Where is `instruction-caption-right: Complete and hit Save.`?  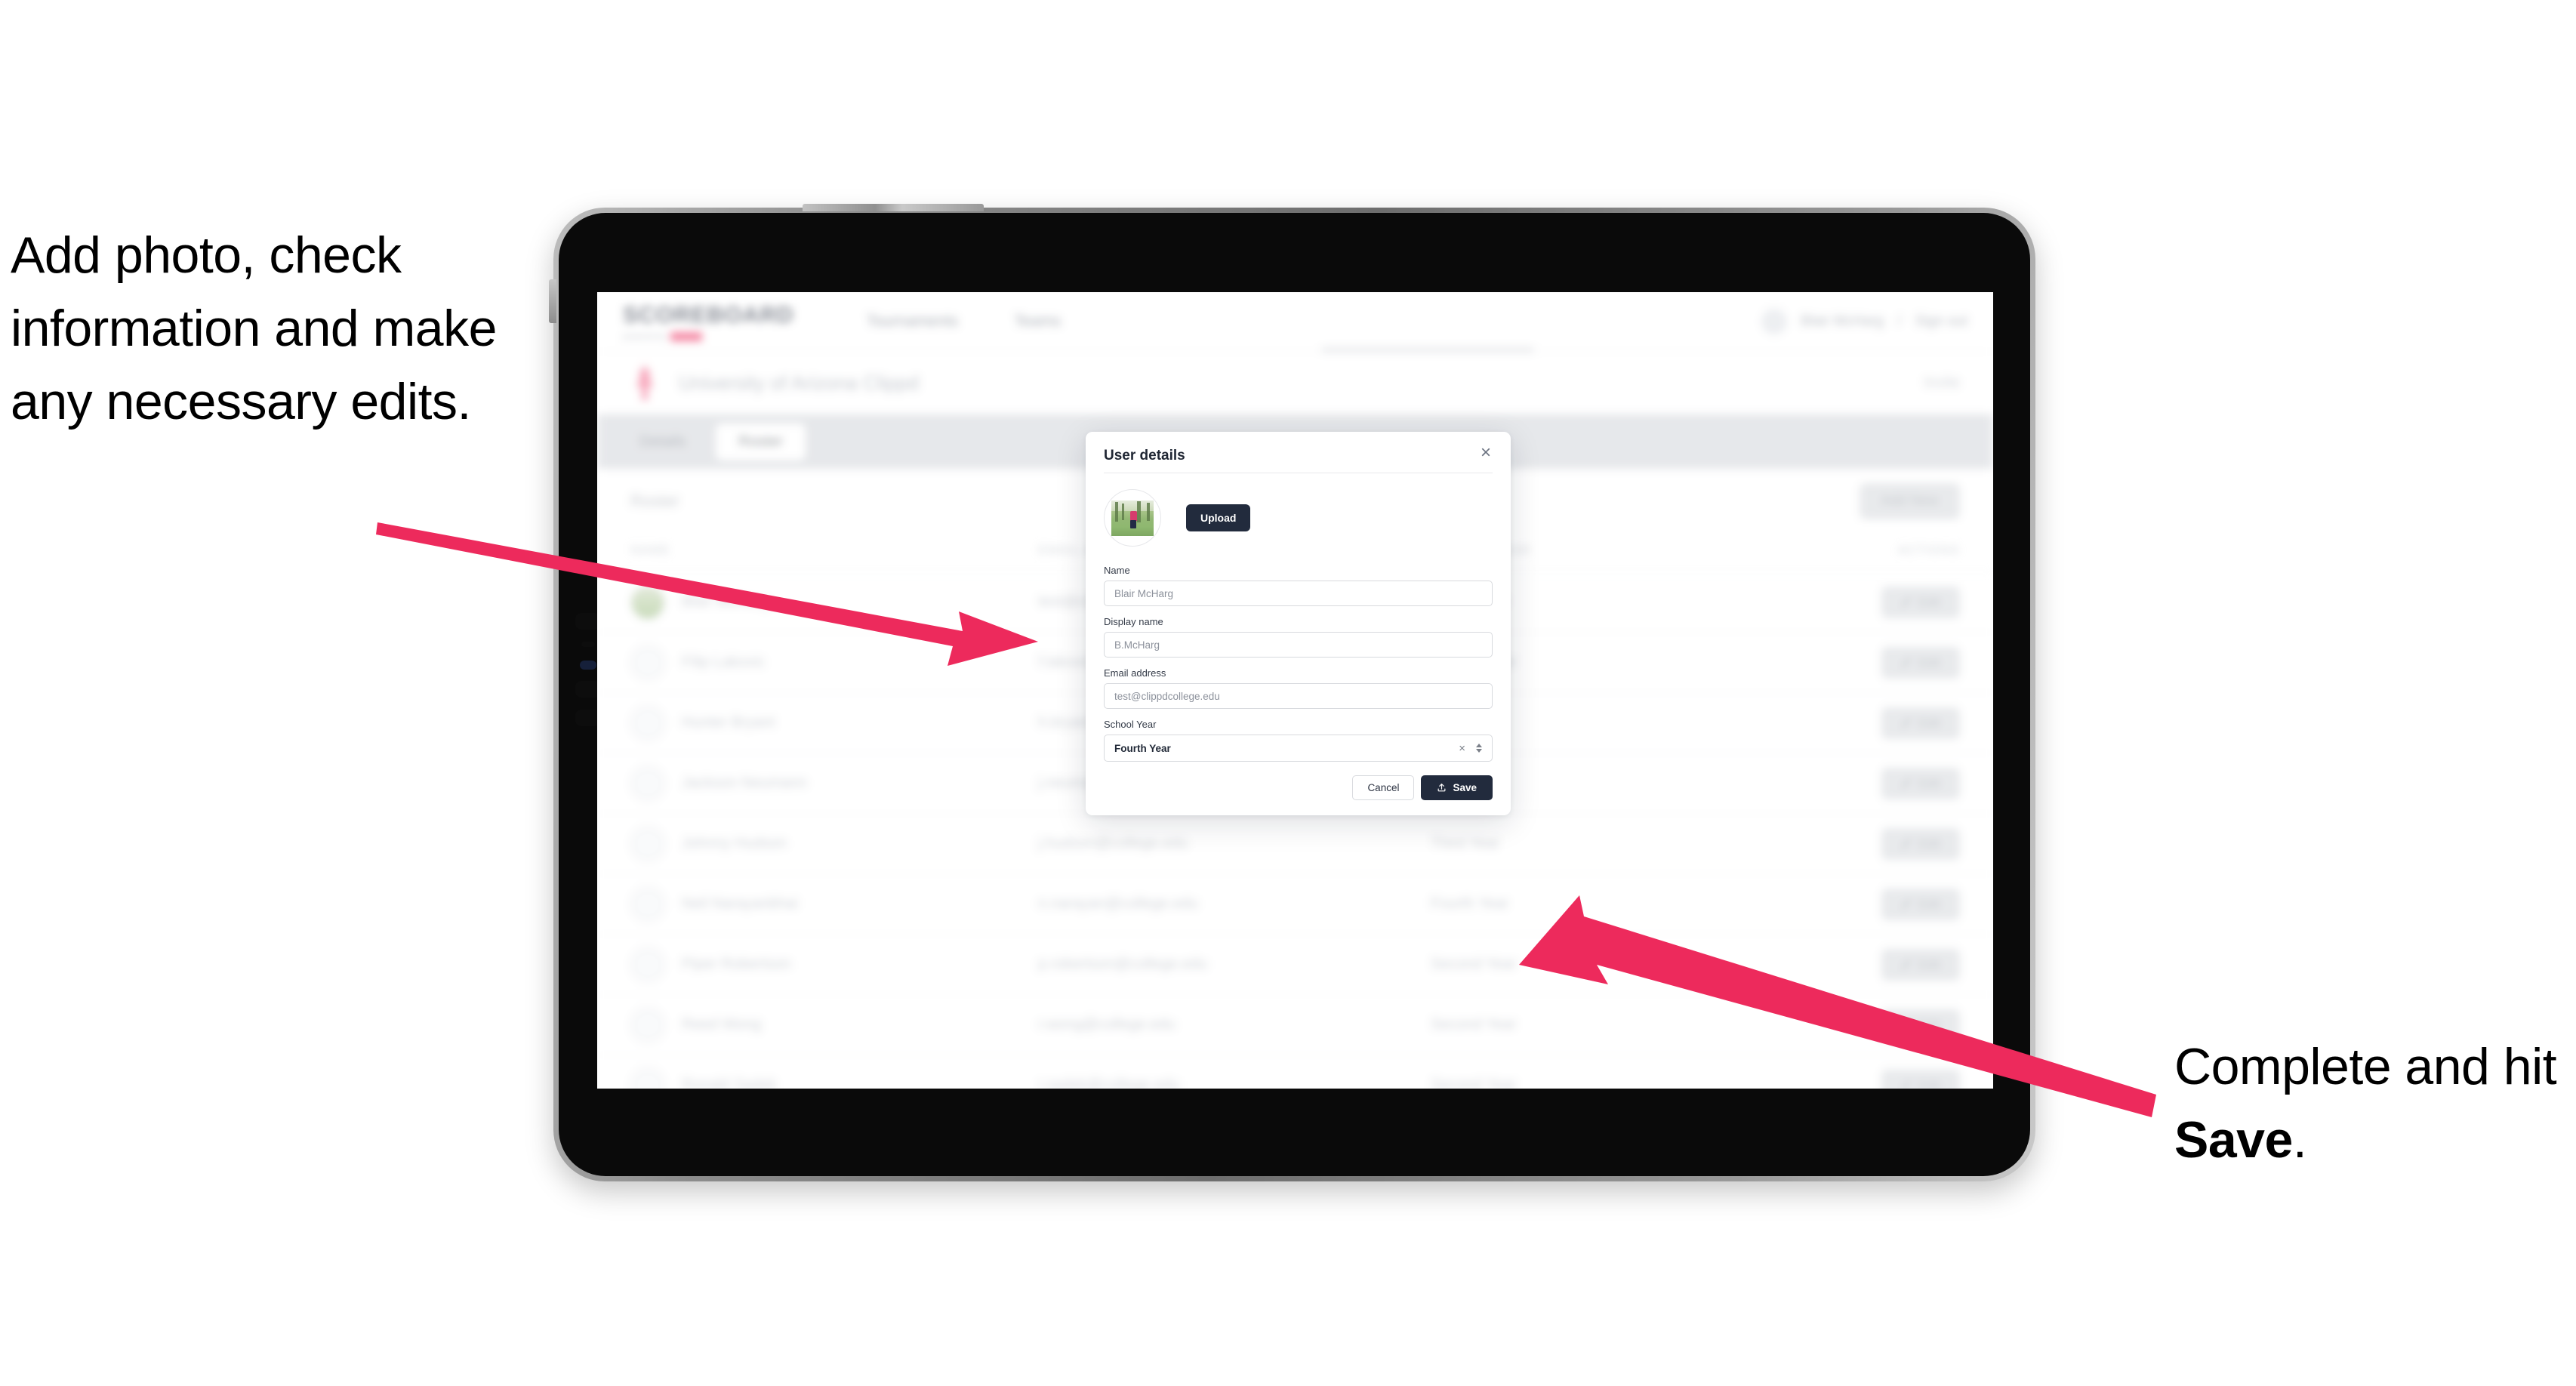
instruction-caption-right: Complete and hit Save. is located at coordinates (2370, 1103).